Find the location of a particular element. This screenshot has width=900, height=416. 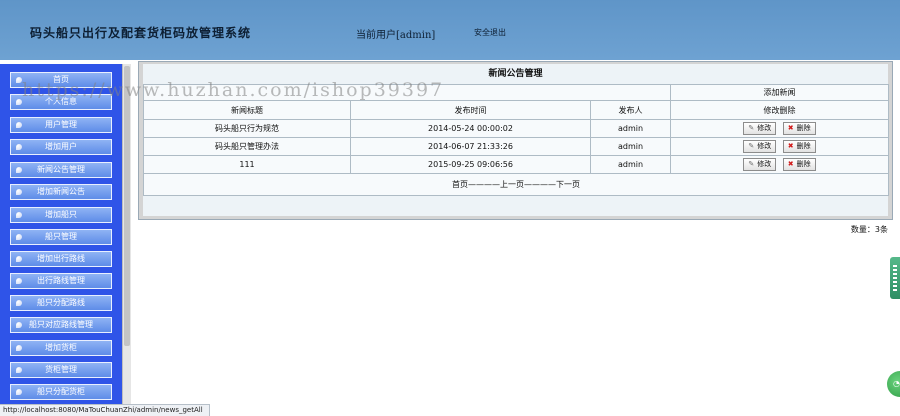

news-title-cell: 111 is located at coordinates (247, 164).